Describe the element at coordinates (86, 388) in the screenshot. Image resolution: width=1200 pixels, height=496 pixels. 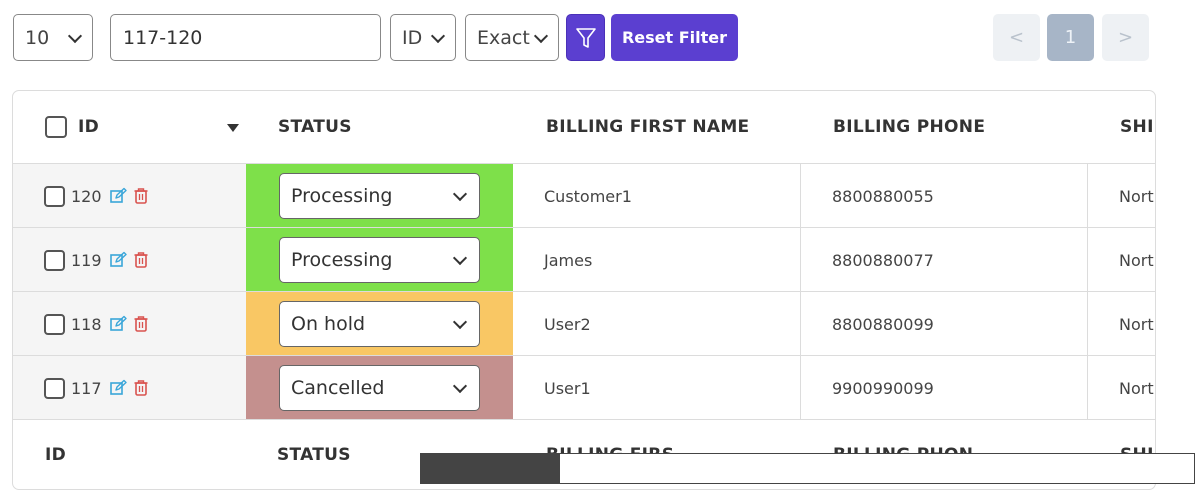
I see `row-id: 117` at that location.